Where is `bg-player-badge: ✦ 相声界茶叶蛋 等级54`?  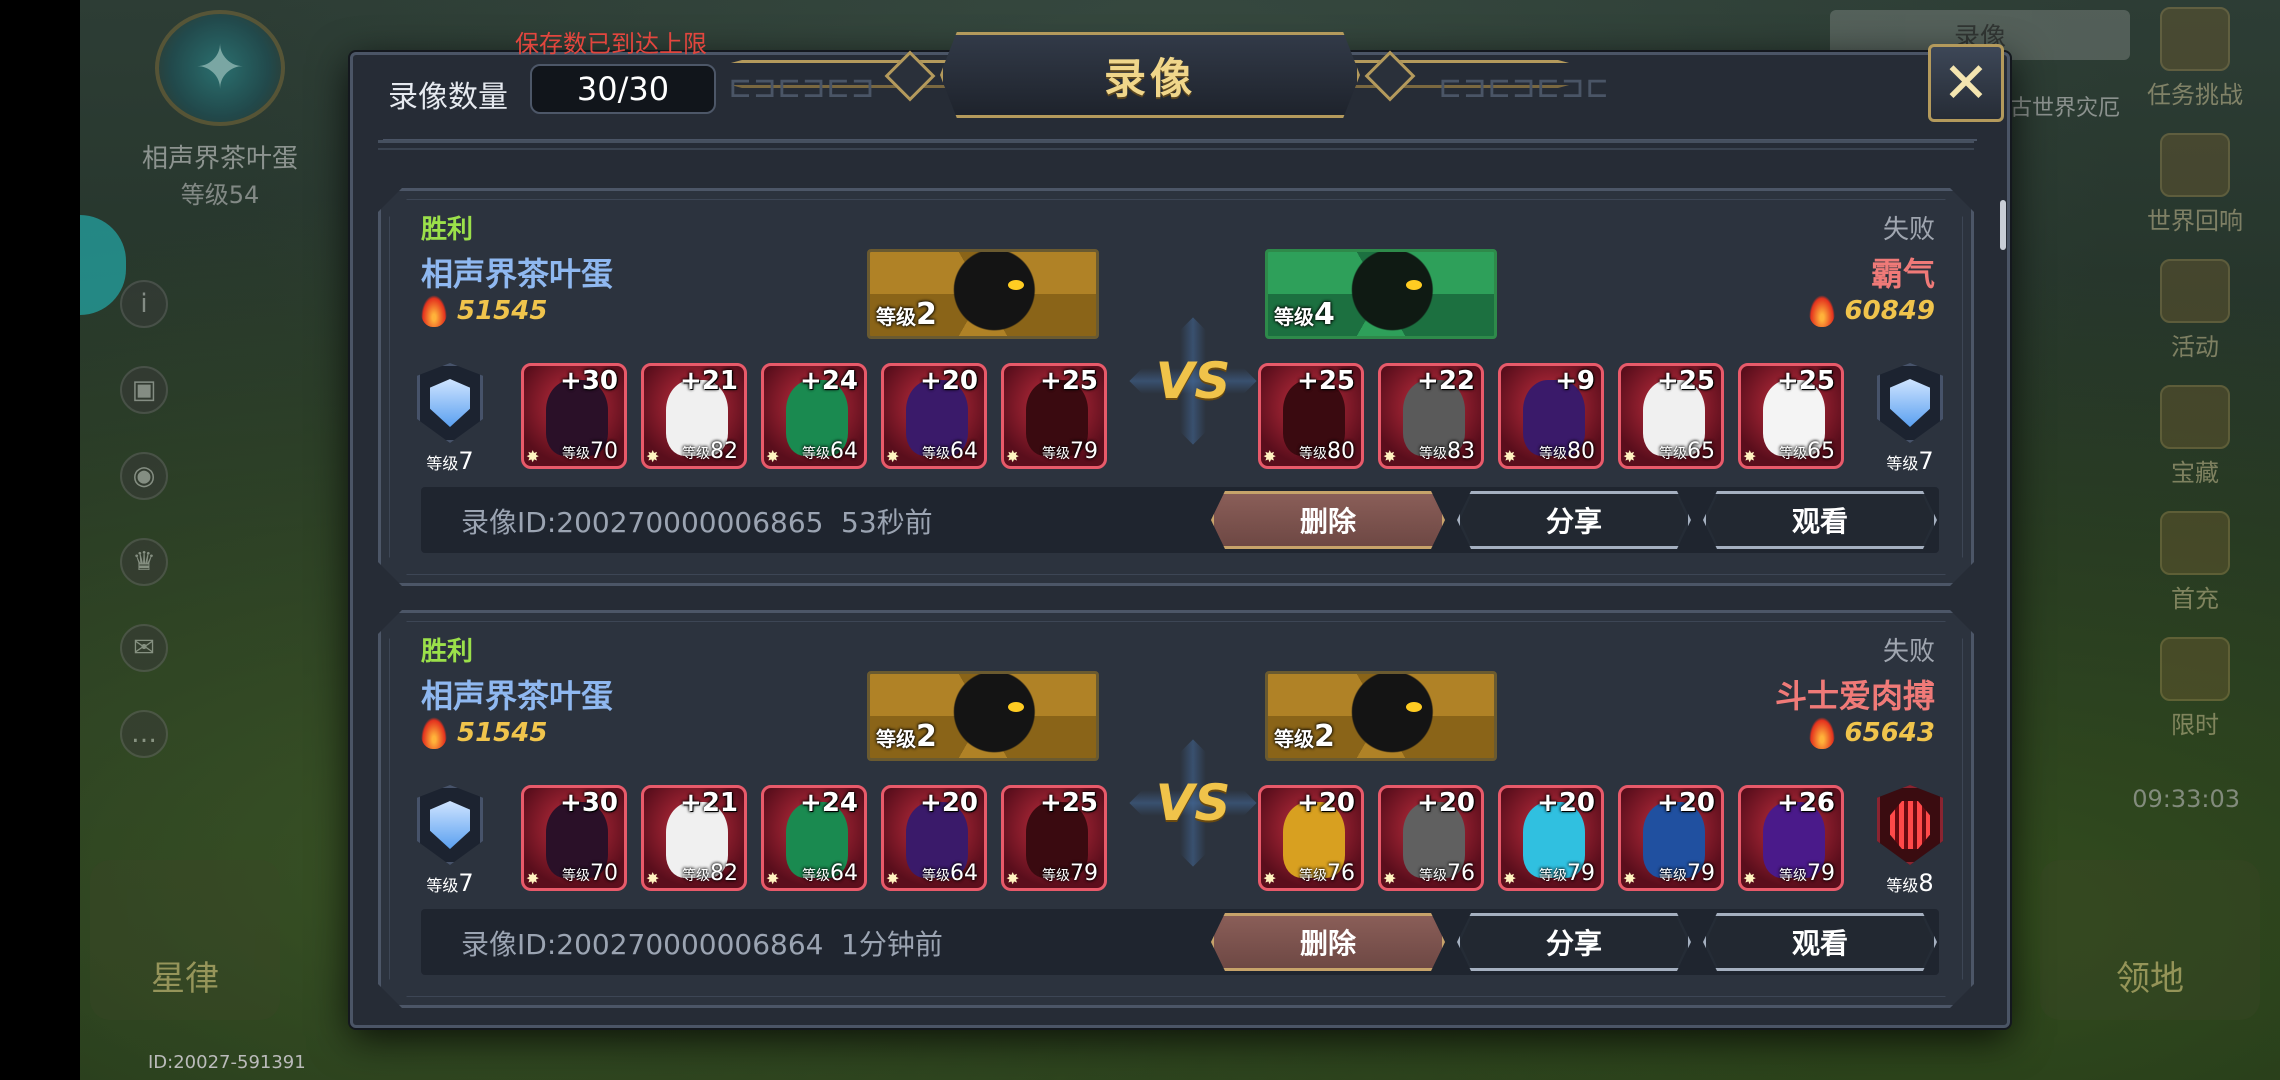 bg-player-badge: ✦ 相声界茶叶蛋 等级54 is located at coordinates (220, 110).